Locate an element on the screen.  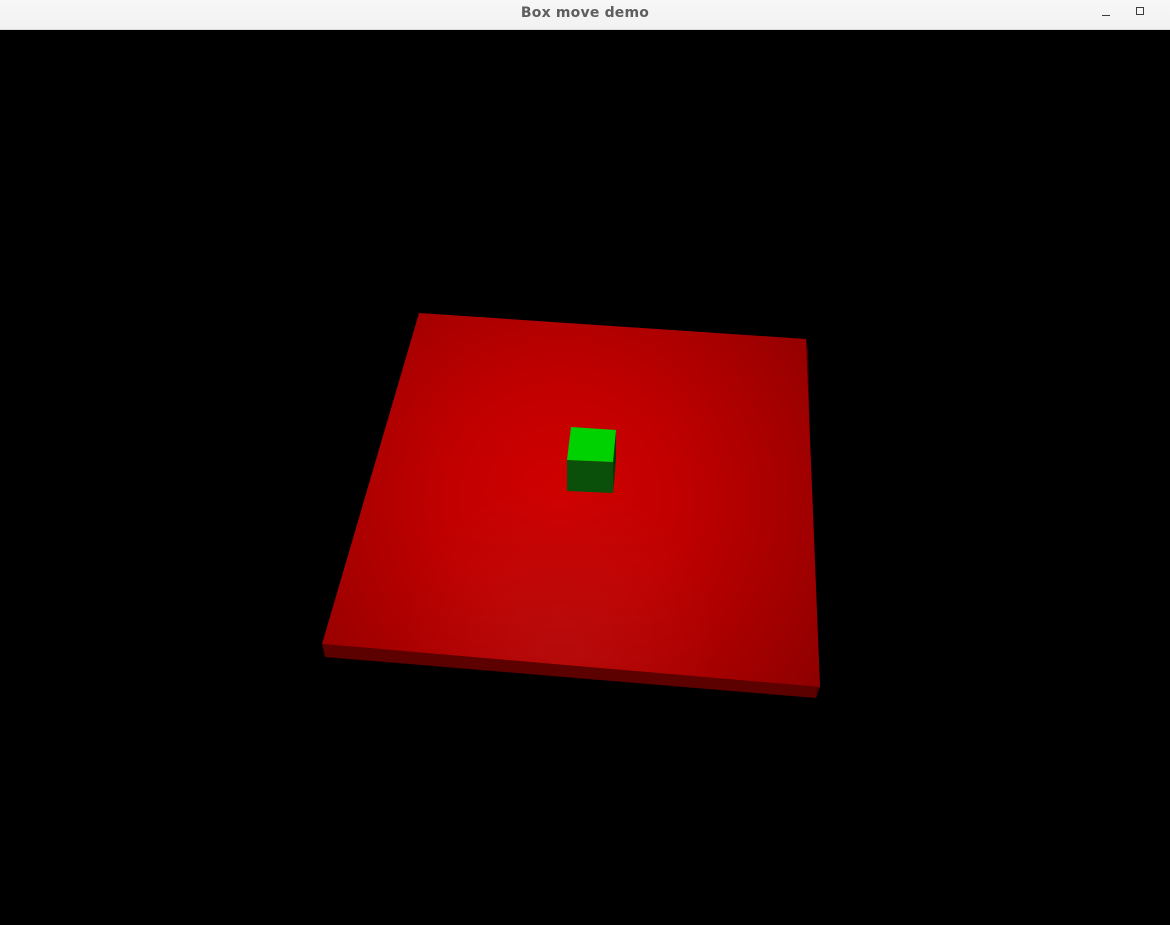
green-box is located at coordinates (591, 460).